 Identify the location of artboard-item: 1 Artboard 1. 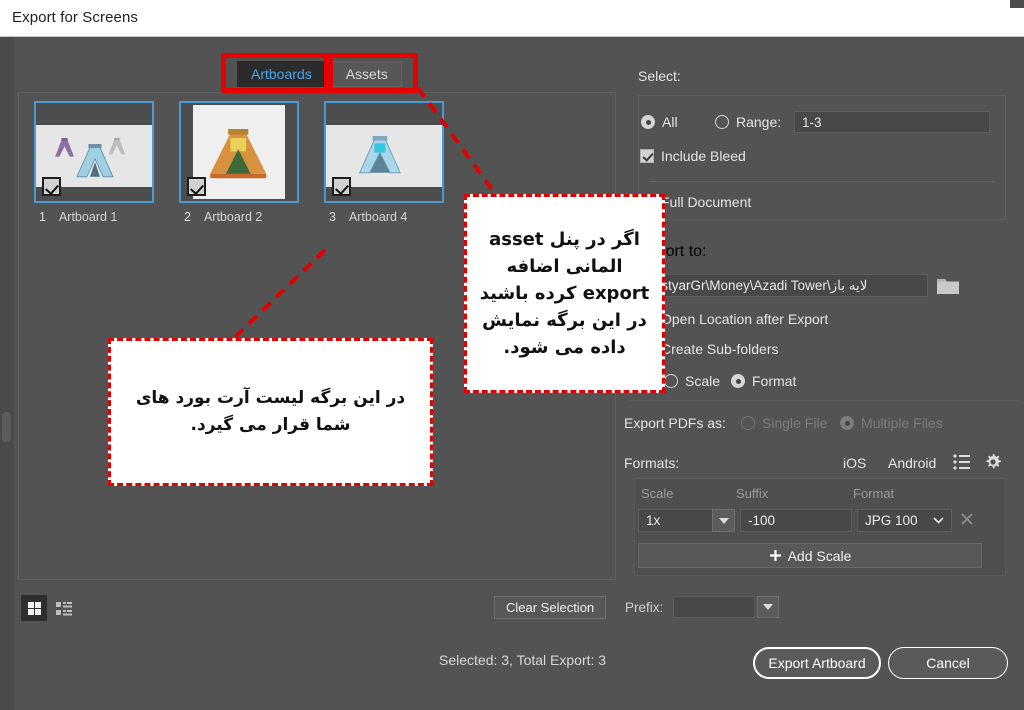
(94, 162).